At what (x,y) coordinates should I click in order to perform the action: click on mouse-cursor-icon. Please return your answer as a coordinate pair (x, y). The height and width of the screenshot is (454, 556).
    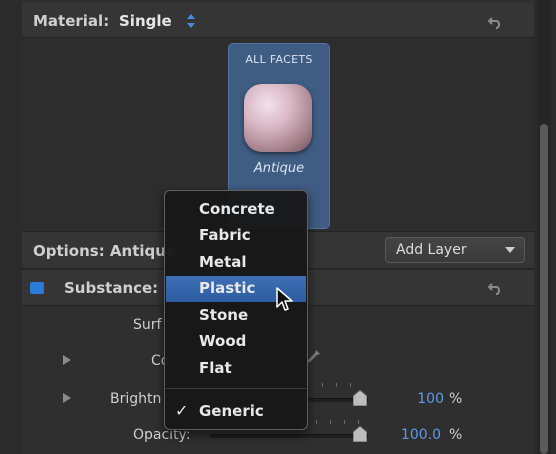
    Looking at the image, I should click on (284, 299).